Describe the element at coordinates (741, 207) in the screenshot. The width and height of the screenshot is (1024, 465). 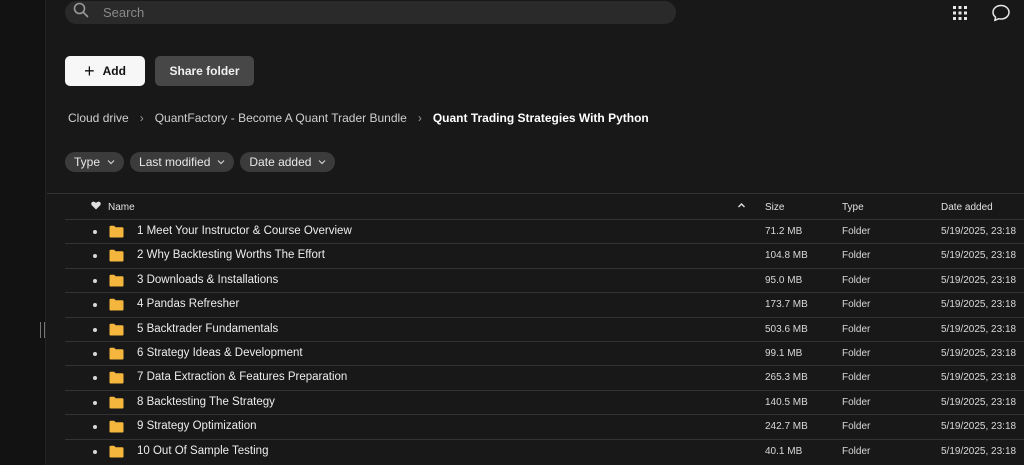
I see `sort-ascending-icon` at that location.